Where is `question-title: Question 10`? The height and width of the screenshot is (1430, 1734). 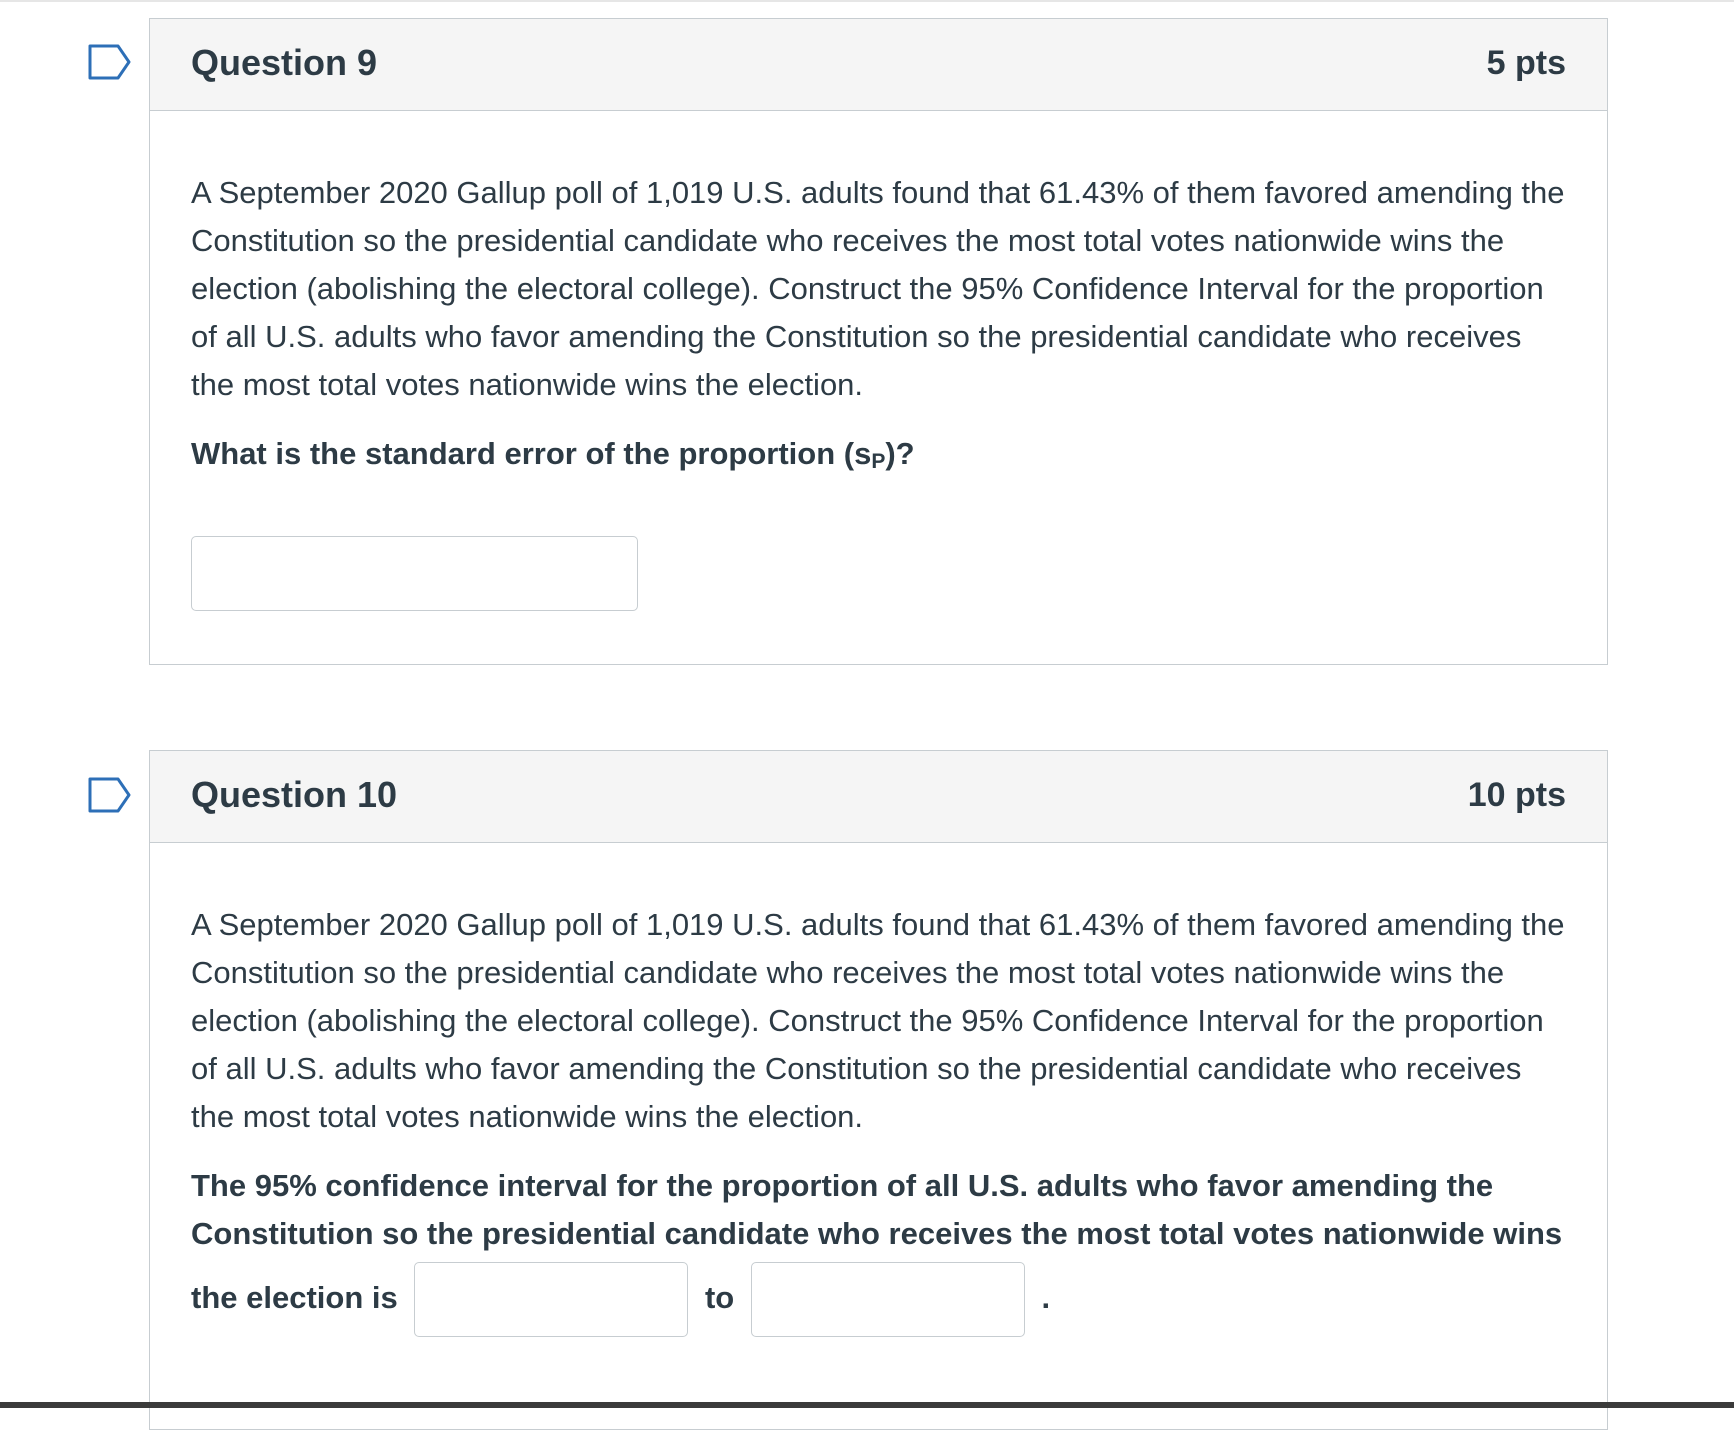 question-title: Question 10 is located at coordinates (294, 794).